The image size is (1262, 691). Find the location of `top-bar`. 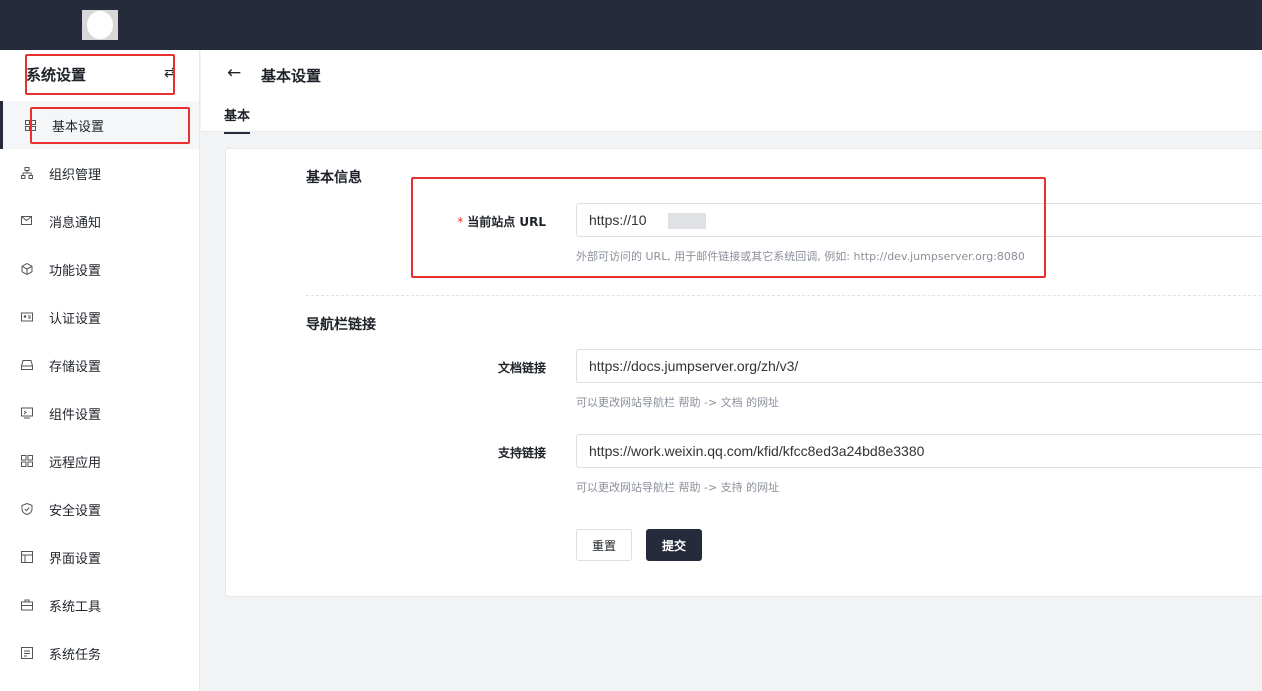

top-bar is located at coordinates (631, 25).